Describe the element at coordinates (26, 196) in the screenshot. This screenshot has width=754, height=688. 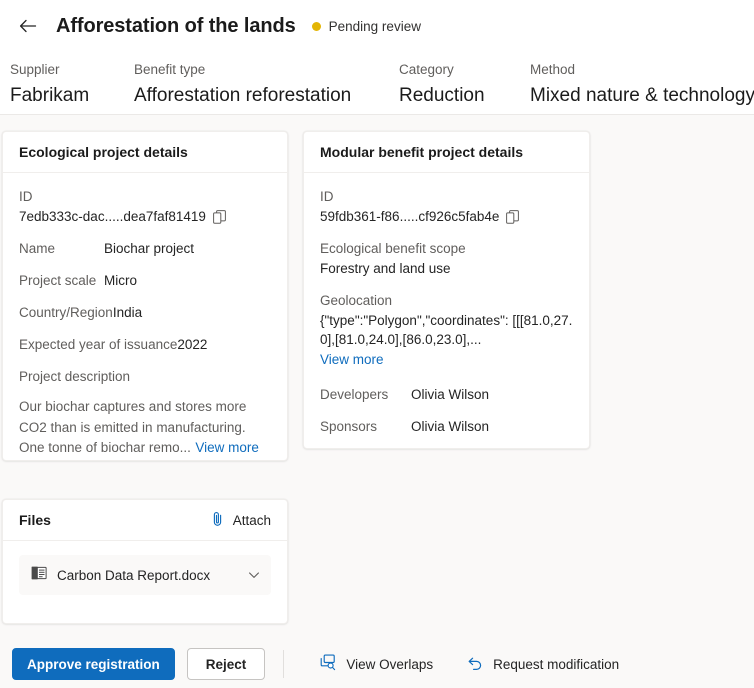
I see `field-id-label: ID` at that location.